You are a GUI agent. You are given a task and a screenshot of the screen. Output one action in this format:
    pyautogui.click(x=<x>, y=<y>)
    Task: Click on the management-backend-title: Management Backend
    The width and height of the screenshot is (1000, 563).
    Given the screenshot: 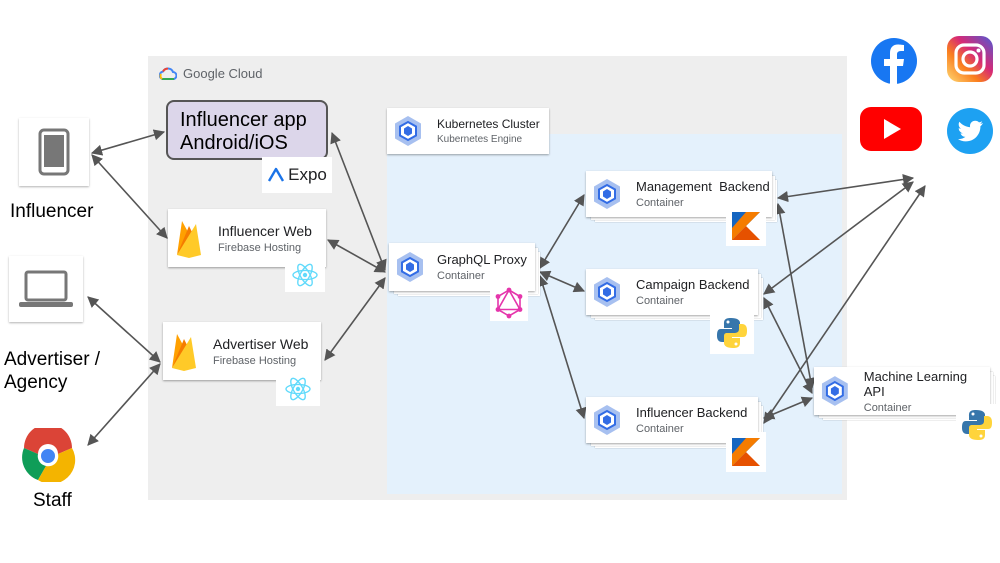 What is the action you would take?
    pyautogui.click(x=703, y=186)
    